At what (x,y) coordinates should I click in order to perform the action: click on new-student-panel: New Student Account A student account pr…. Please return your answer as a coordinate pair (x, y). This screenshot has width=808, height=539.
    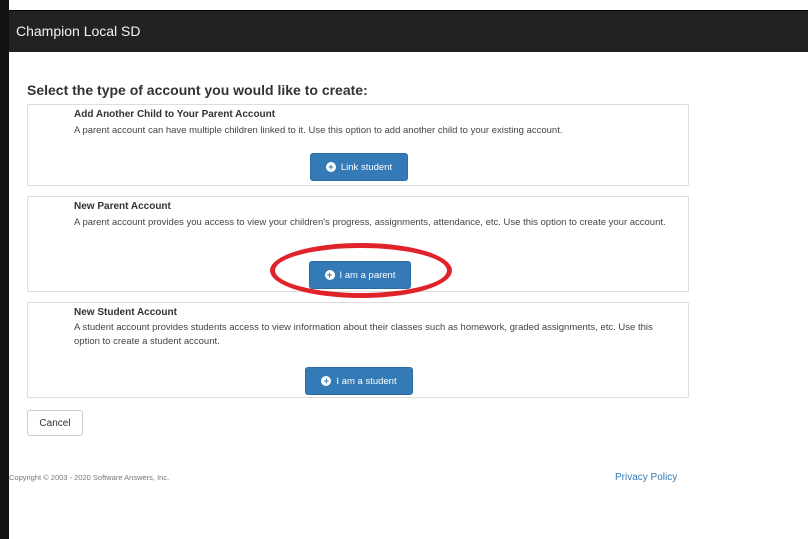
    Looking at the image, I should click on (358, 350).